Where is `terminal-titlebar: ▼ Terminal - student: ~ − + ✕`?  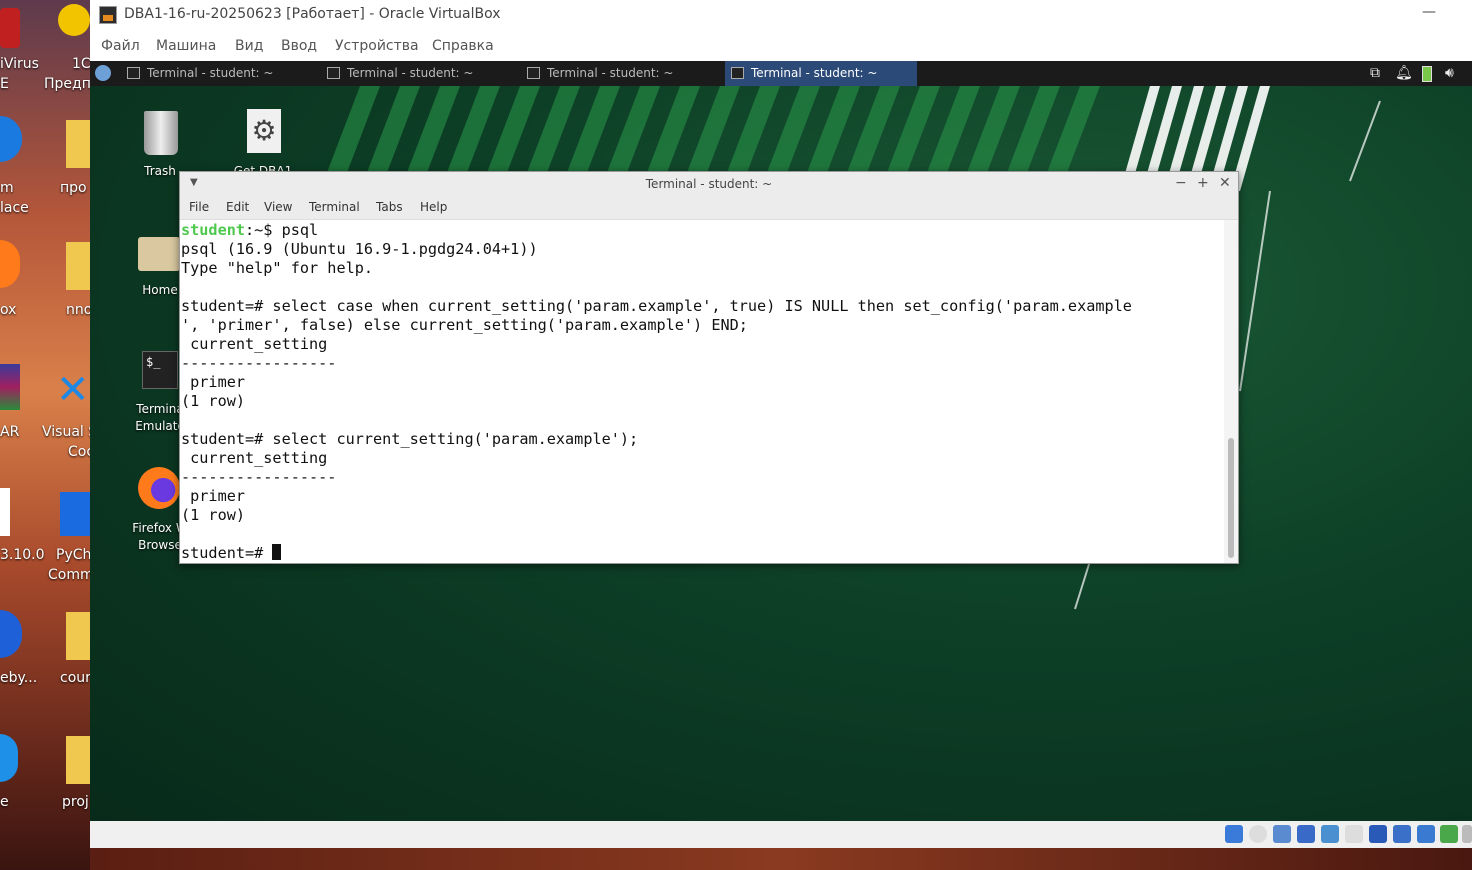
terminal-titlebar: ▼ Terminal - student: ~ − + ✕ is located at coordinates (709, 184).